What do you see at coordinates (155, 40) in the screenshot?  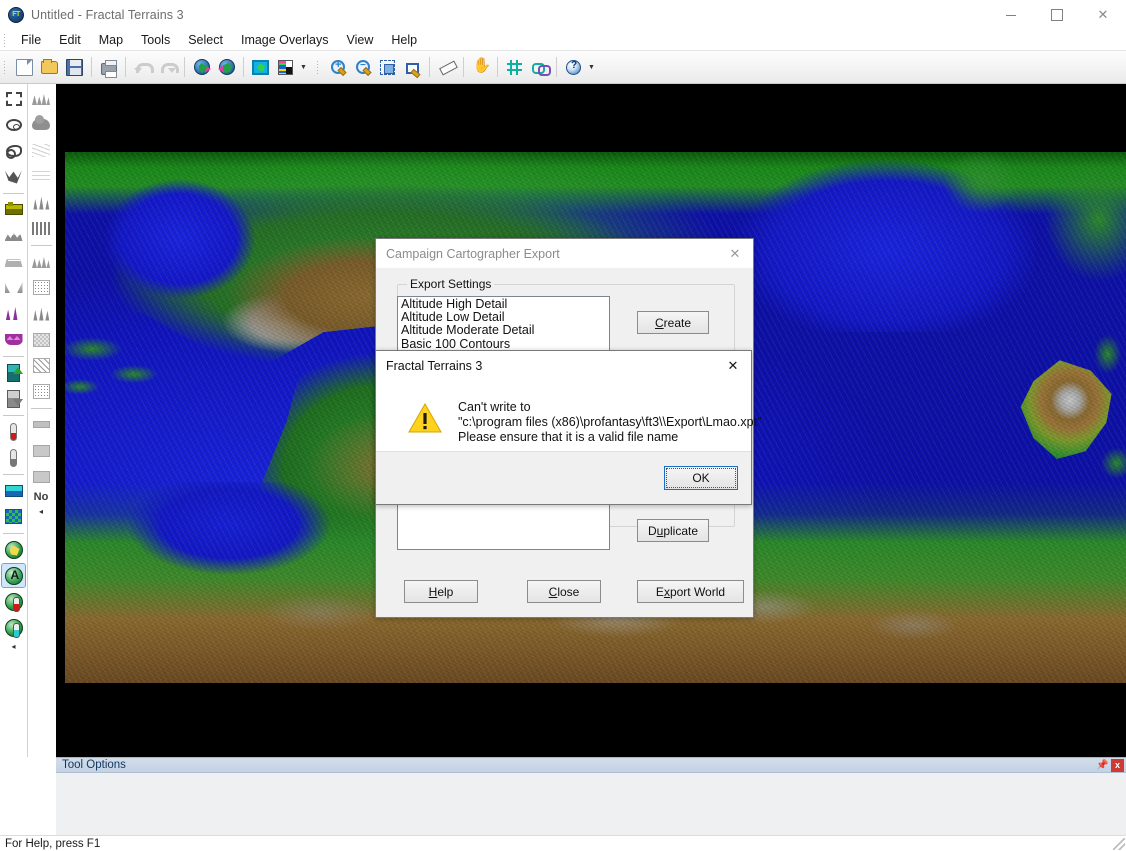 I see `menu-tools: Tools` at bounding box center [155, 40].